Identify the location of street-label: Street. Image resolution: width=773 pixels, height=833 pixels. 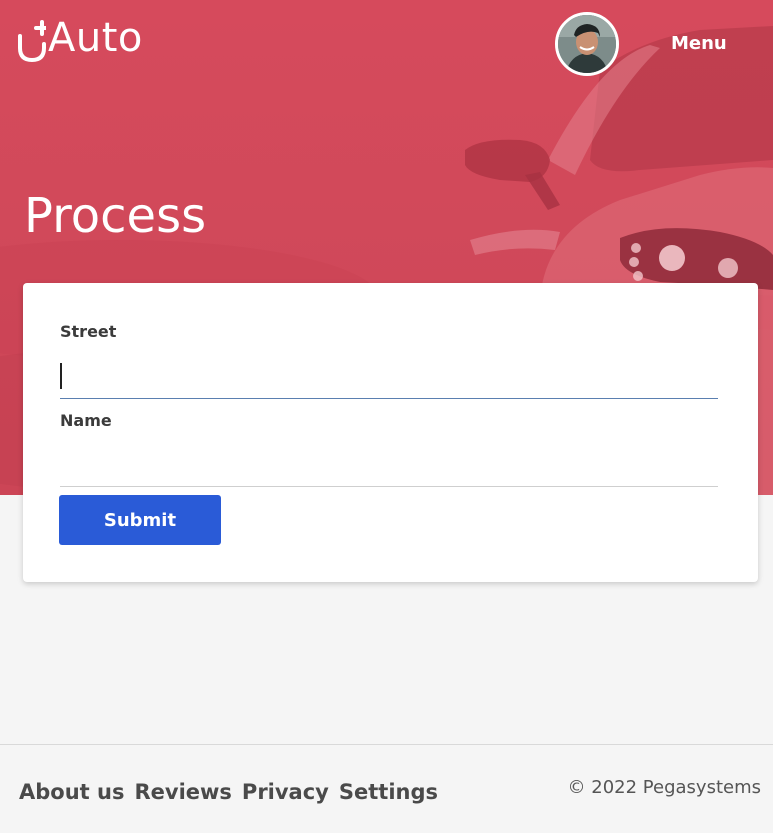
(88, 331).